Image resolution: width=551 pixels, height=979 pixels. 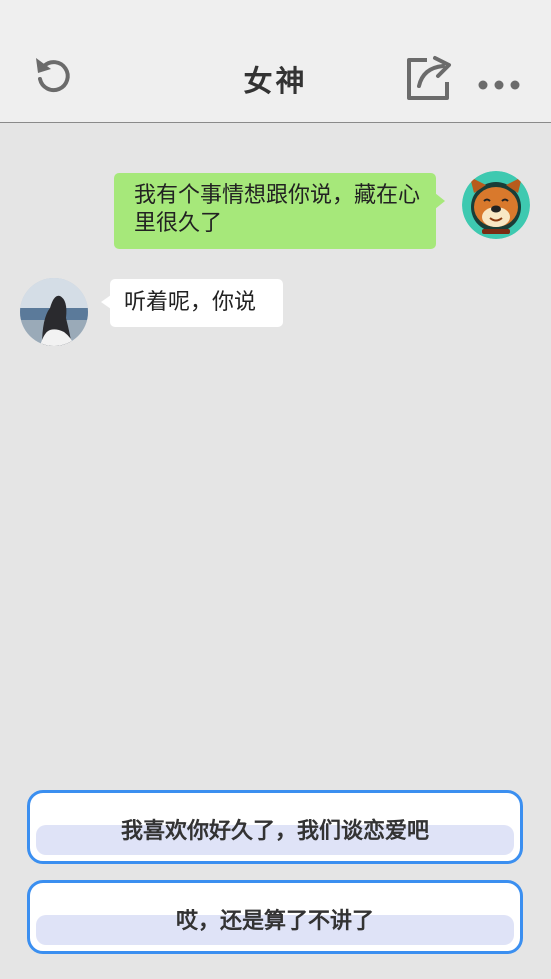 I want to click on dog-avatar, so click(x=496, y=205).